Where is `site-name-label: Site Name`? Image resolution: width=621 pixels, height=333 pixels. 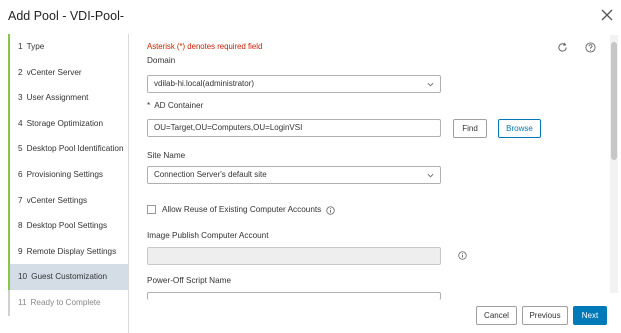
site-name-label: Site Name is located at coordinates (166, 155).